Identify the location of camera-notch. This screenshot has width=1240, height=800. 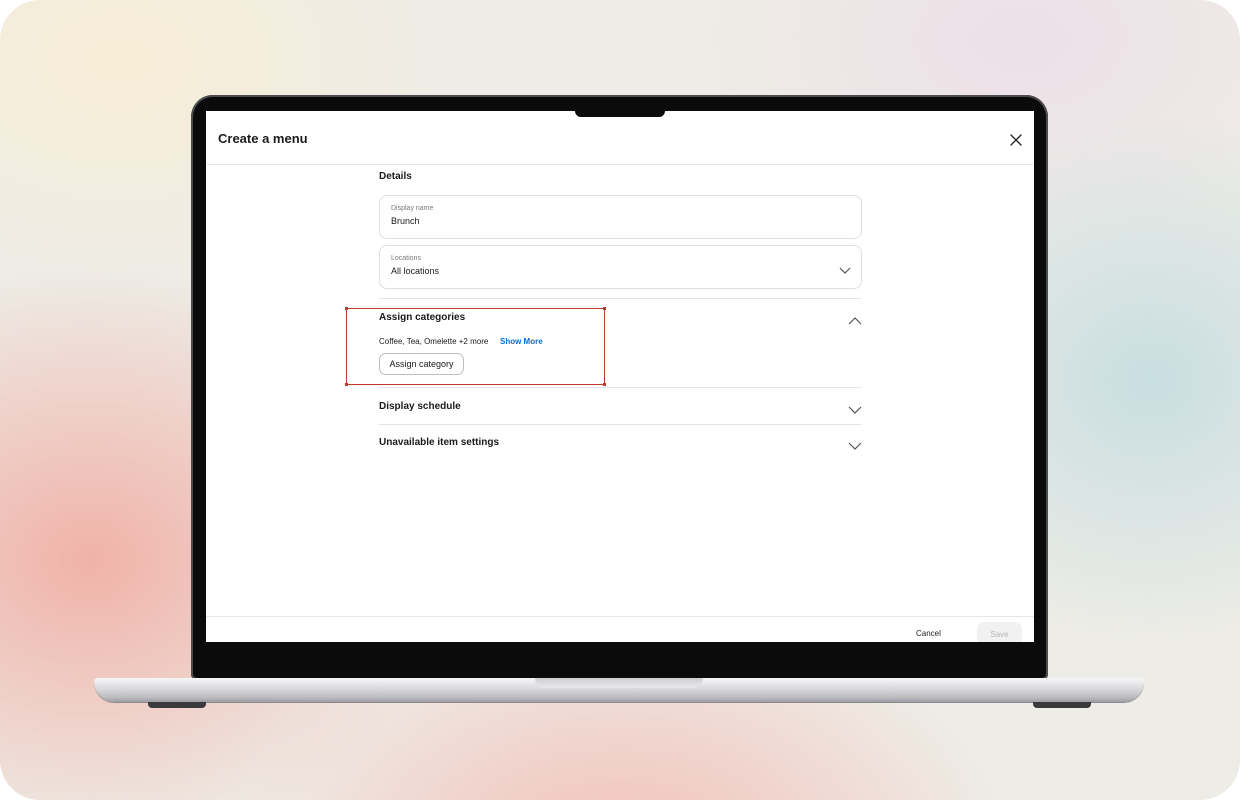
(620, 113).